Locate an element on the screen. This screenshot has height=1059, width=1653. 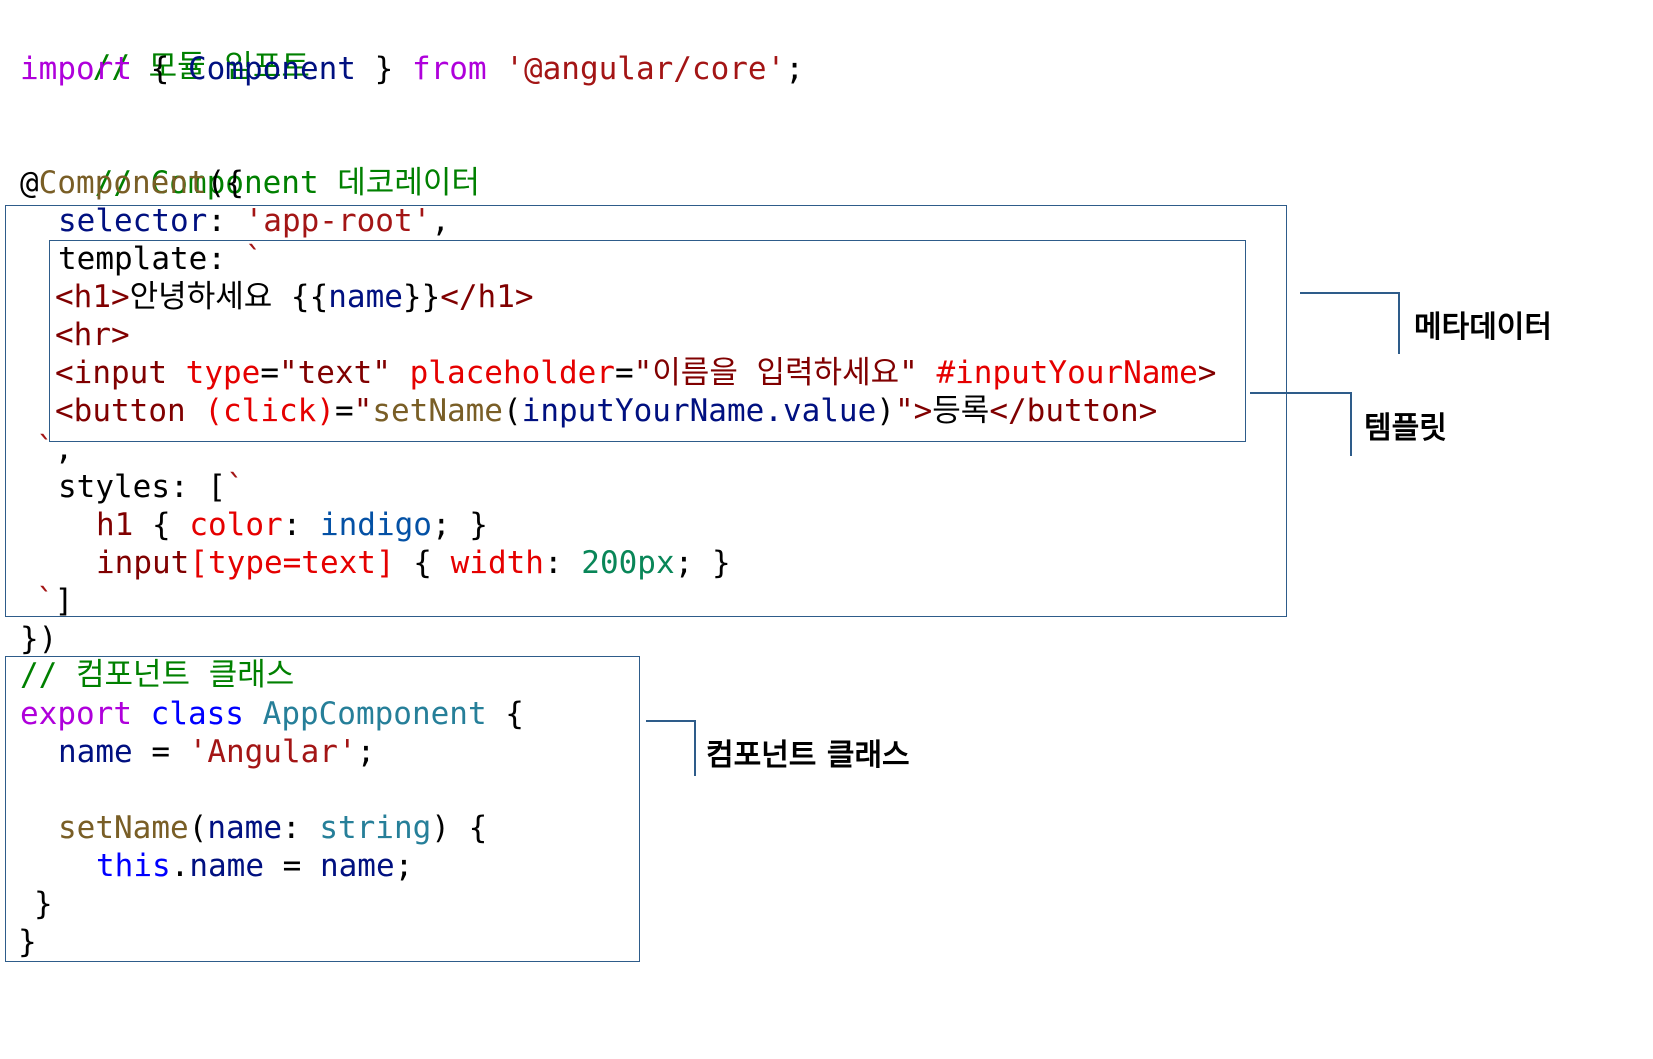
code-line-1: // 모듈 임포트 is located at coordinates (164, 47).